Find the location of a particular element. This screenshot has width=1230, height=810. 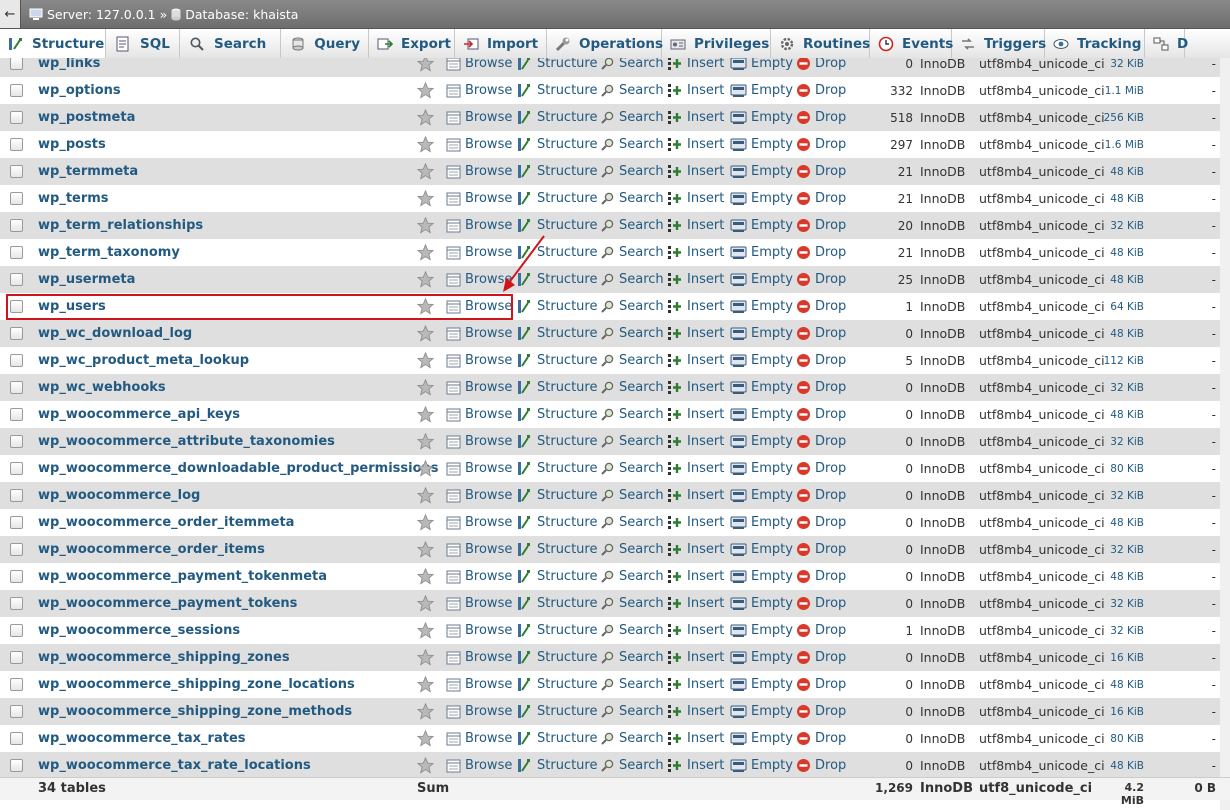

tab-triggers: Triggers is located at coordinates (999, 43).